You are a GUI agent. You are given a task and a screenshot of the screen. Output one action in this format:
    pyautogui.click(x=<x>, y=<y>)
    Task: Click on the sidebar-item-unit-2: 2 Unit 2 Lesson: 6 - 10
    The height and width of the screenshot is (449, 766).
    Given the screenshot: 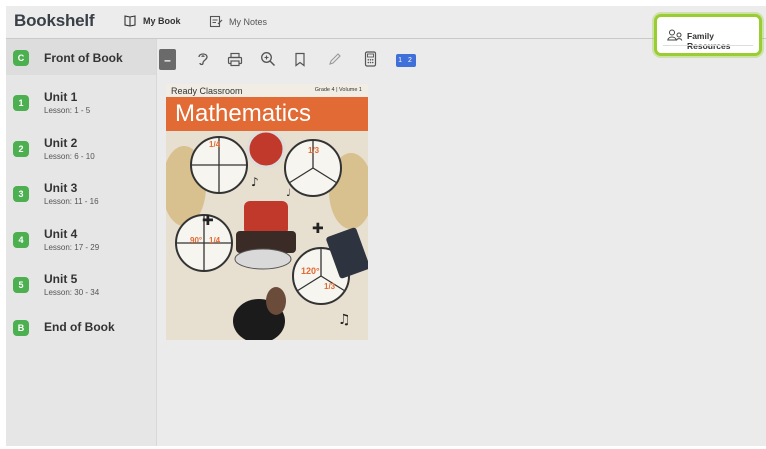 What is the action you would take?
    pyautogui.click(x=81, y=149)
    